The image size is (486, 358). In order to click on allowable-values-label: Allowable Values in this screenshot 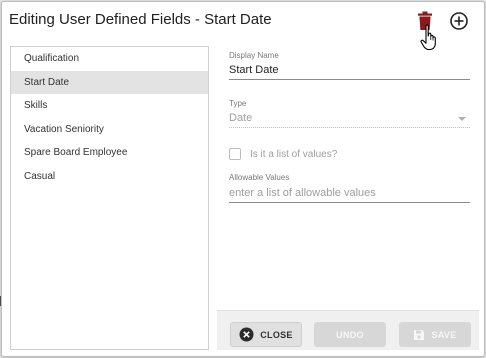, I will do `click(259, 177)`.